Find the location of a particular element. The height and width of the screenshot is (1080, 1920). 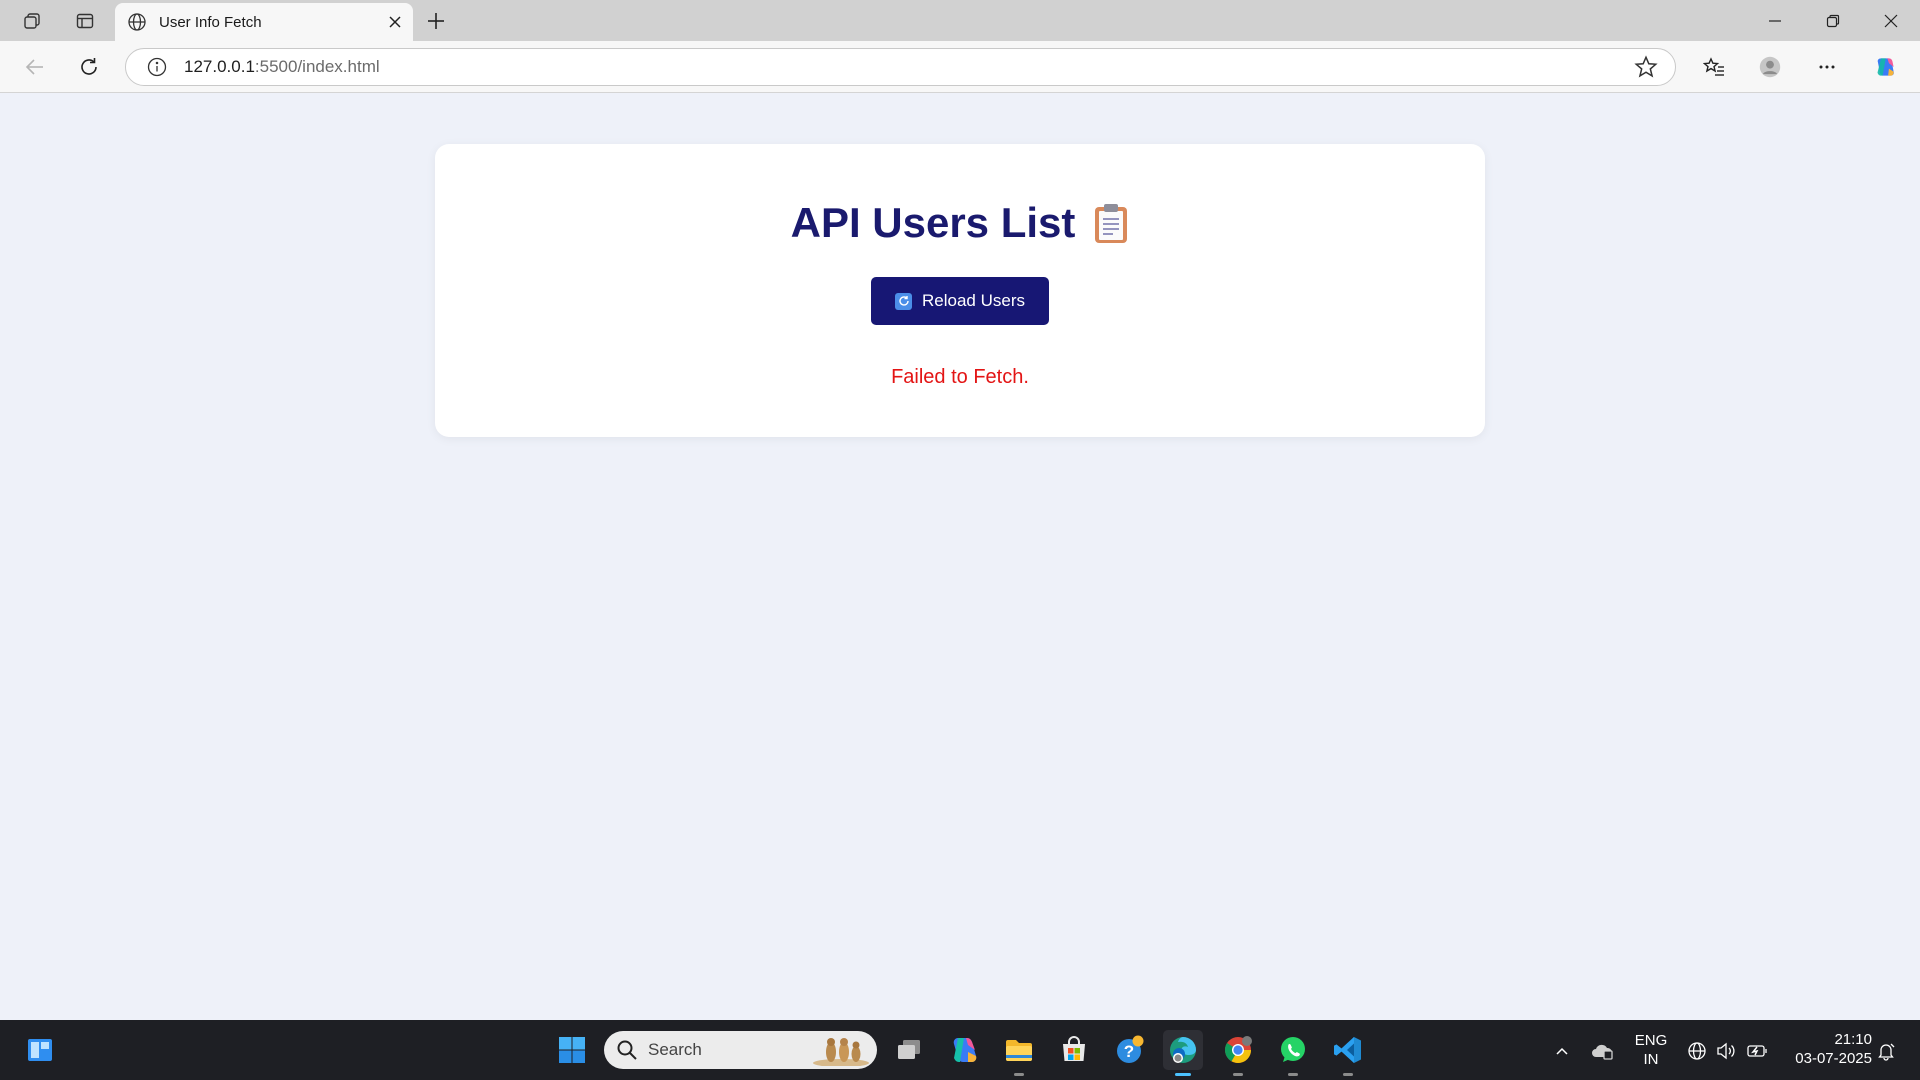

more-menu-icon is located at coordinates (1827, 67).